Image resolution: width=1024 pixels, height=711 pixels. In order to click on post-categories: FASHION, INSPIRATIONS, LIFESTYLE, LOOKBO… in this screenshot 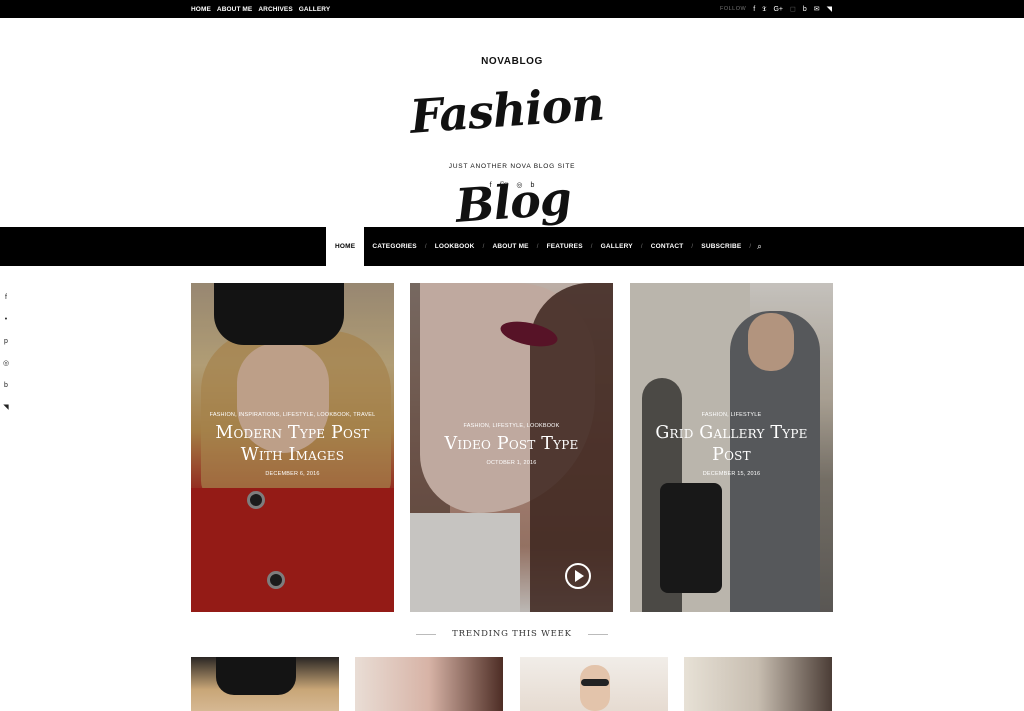, I will do `click(292, 415)`.